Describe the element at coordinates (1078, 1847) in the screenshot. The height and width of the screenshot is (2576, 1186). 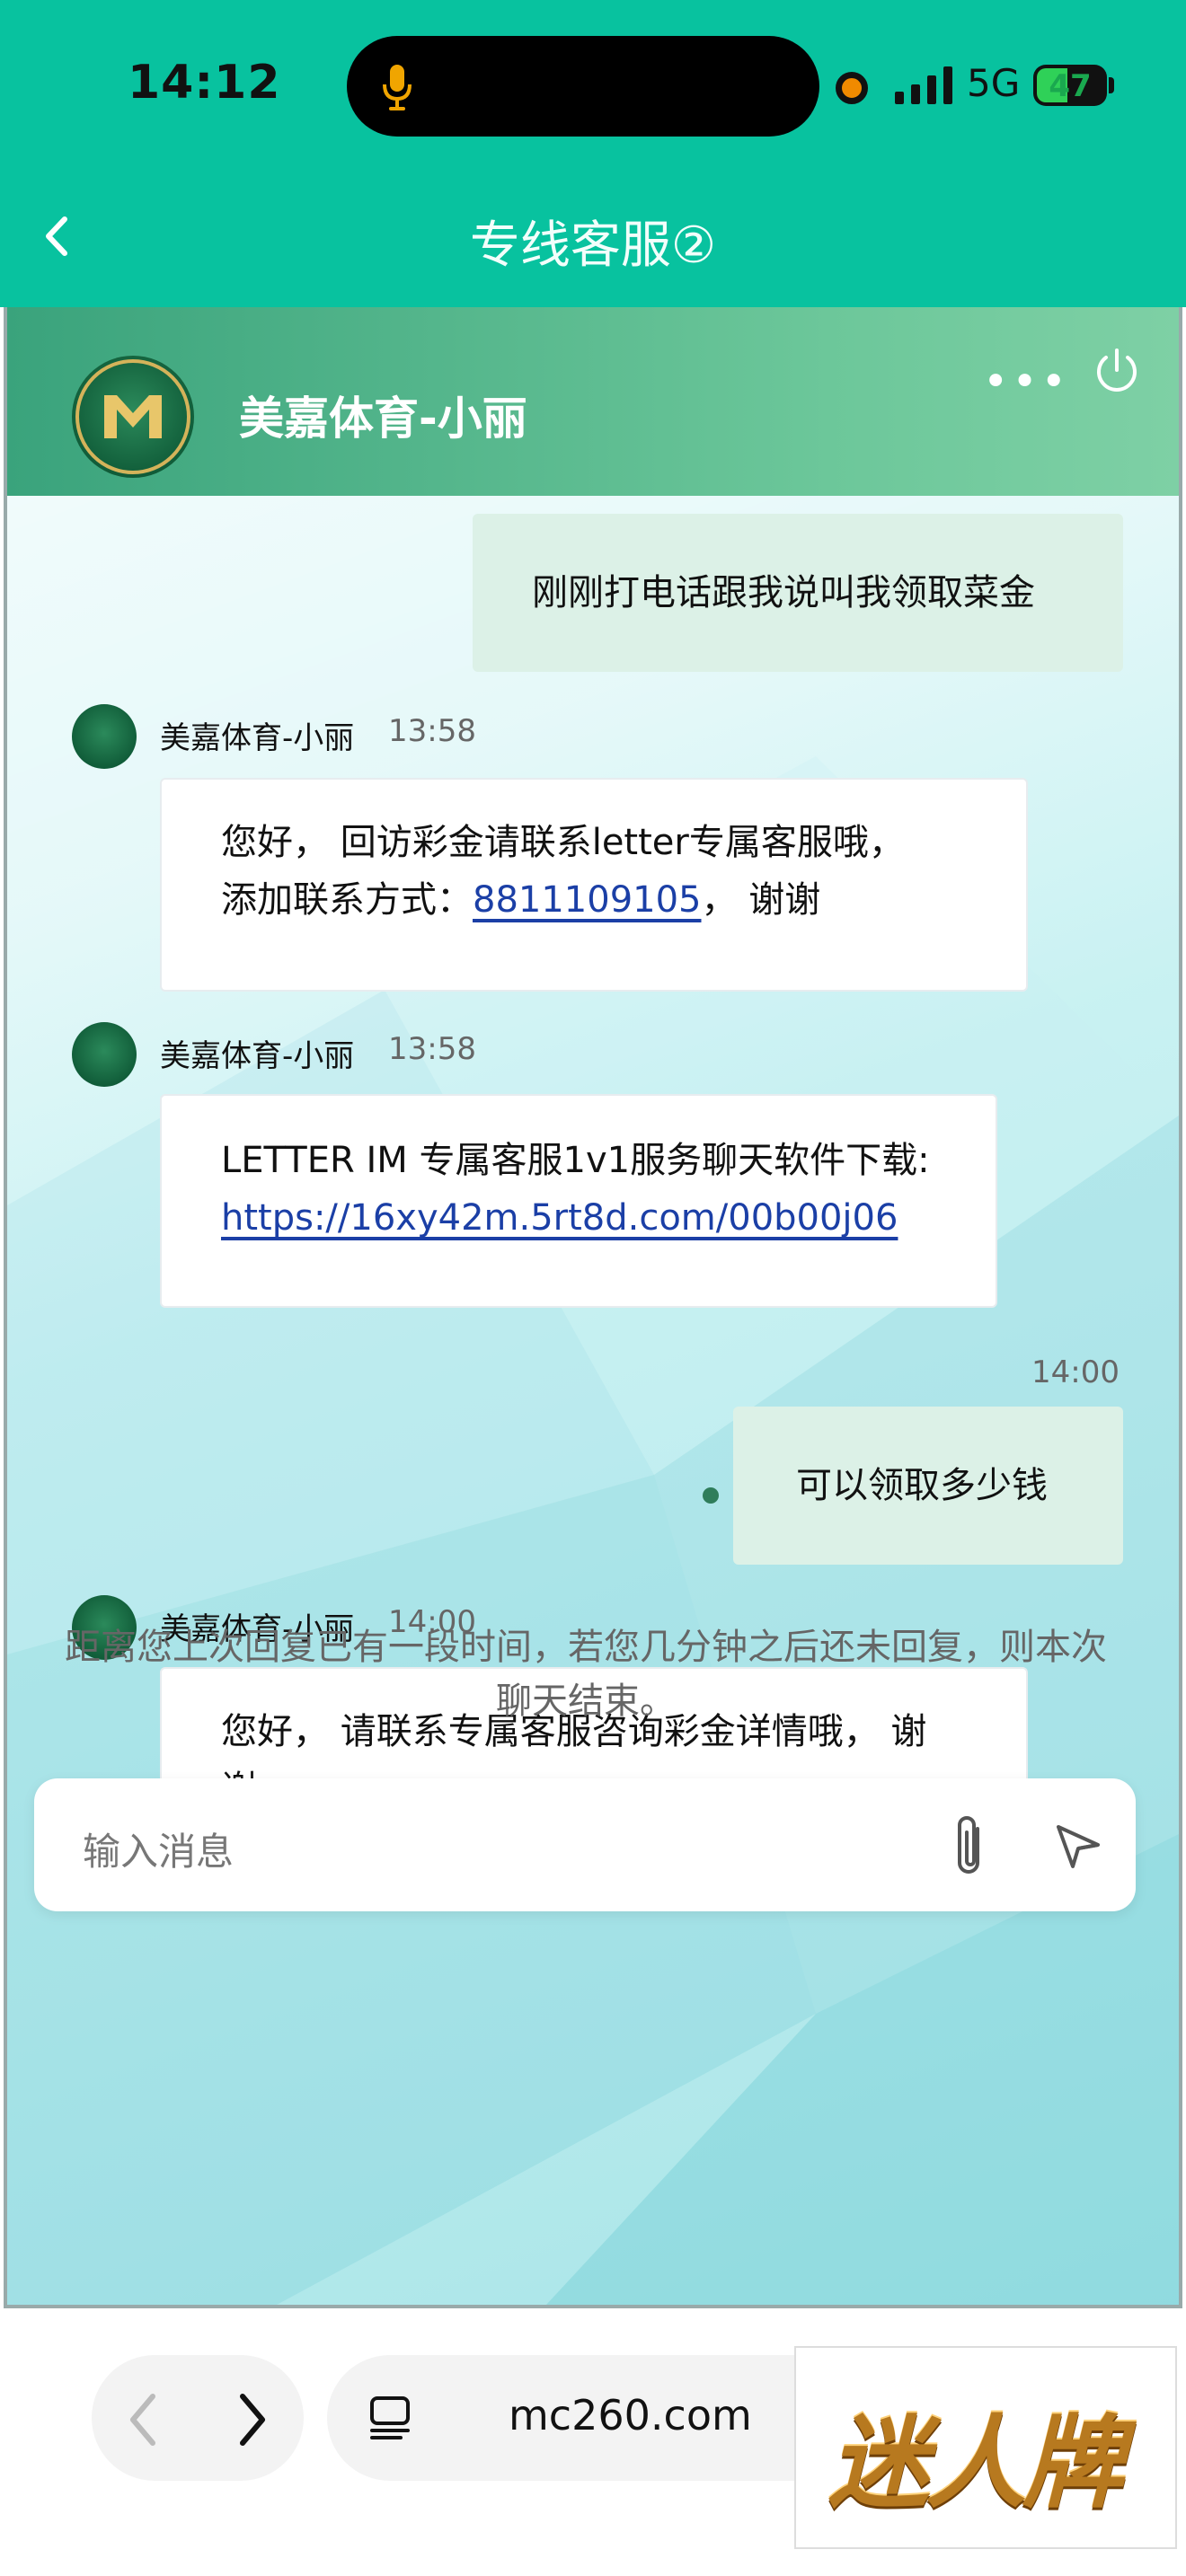
I see `send-icon` at that location.